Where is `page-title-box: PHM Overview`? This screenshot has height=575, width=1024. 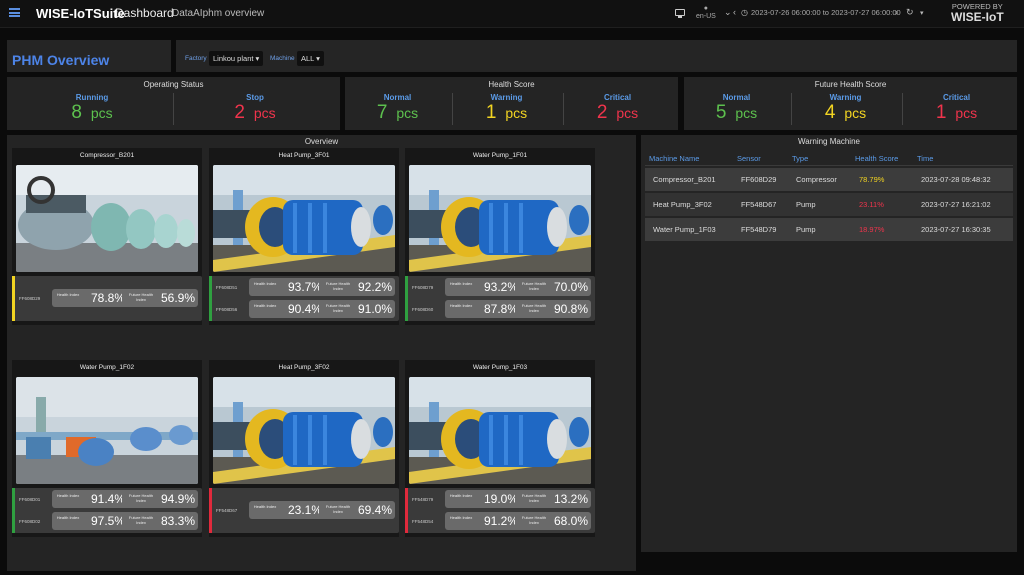 page-title-box: PHM Overview is located at coordinates (89, 56).